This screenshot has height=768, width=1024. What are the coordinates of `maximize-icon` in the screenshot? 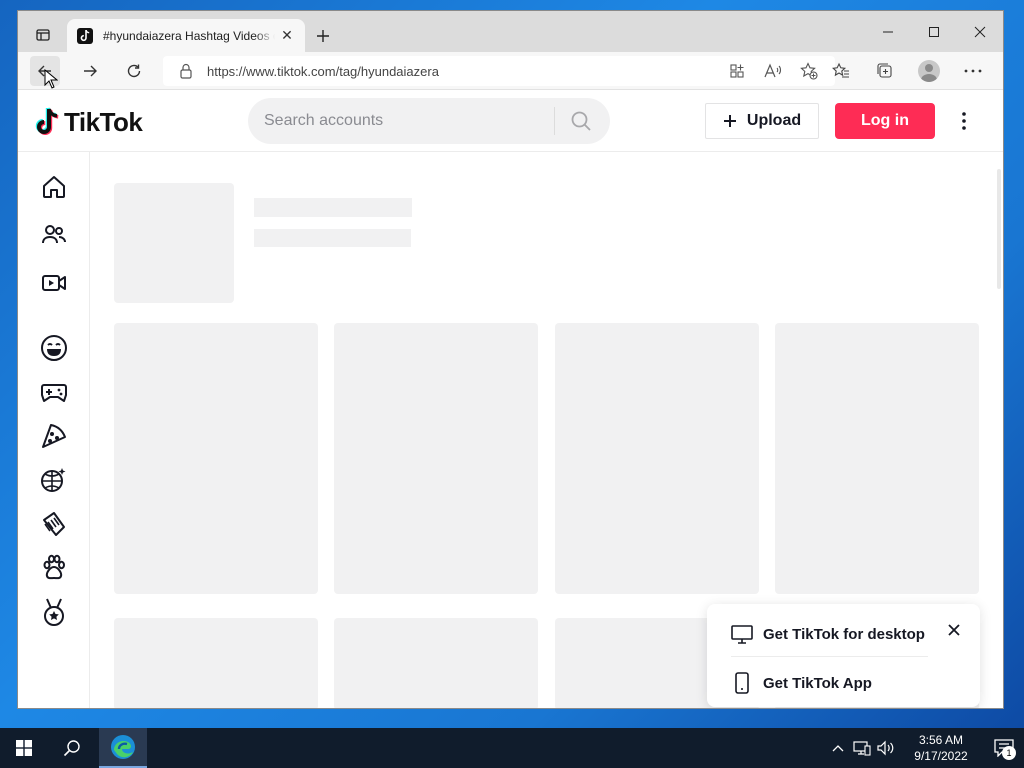 It's located at (934, 31).